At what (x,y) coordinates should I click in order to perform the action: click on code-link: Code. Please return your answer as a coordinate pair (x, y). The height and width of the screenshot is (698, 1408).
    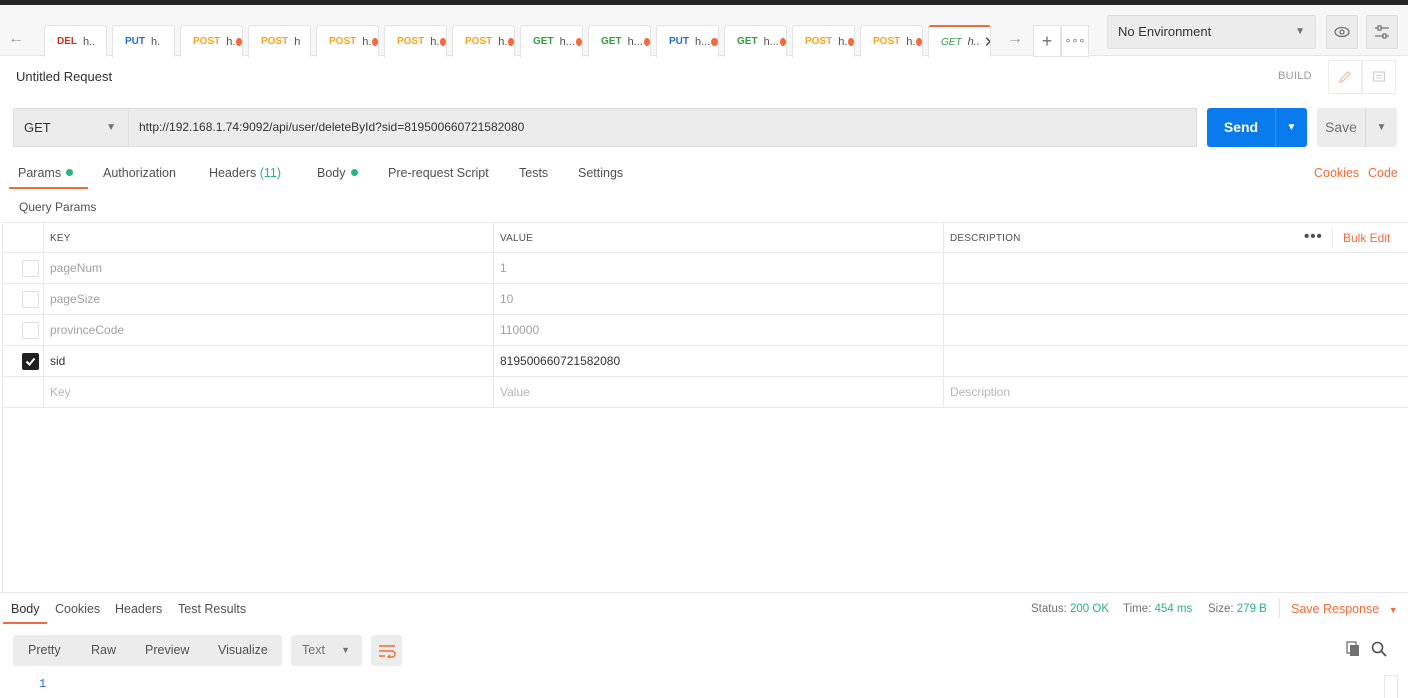
    Looking at the image, I should click on (1383, 173).